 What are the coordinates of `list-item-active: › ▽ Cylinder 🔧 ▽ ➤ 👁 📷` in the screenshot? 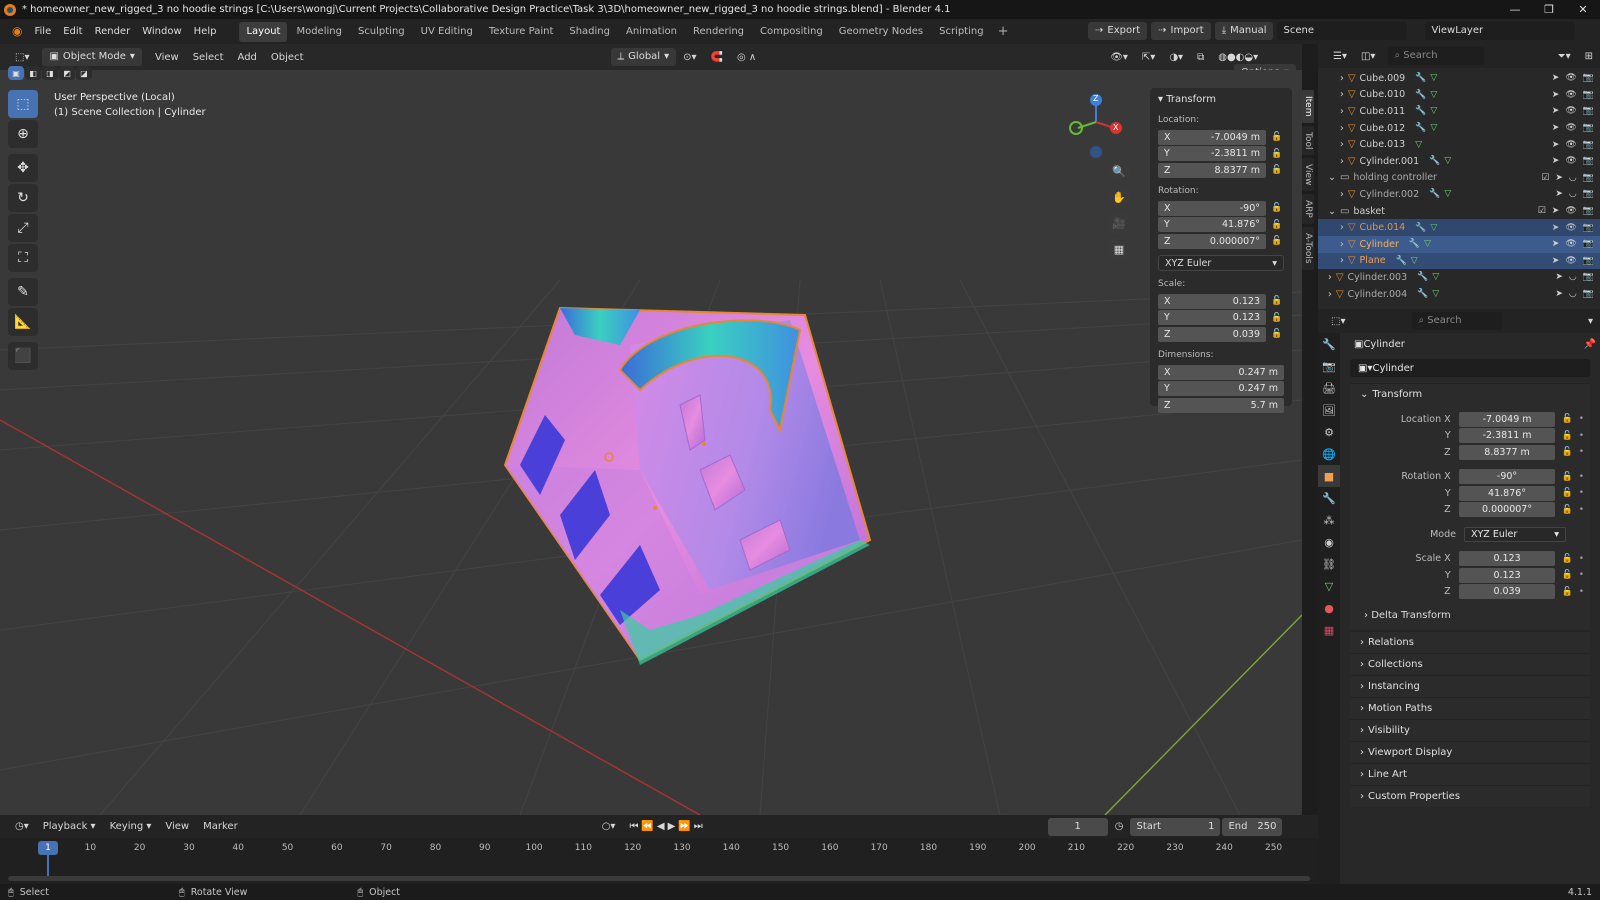 It's located at (1459, 244).